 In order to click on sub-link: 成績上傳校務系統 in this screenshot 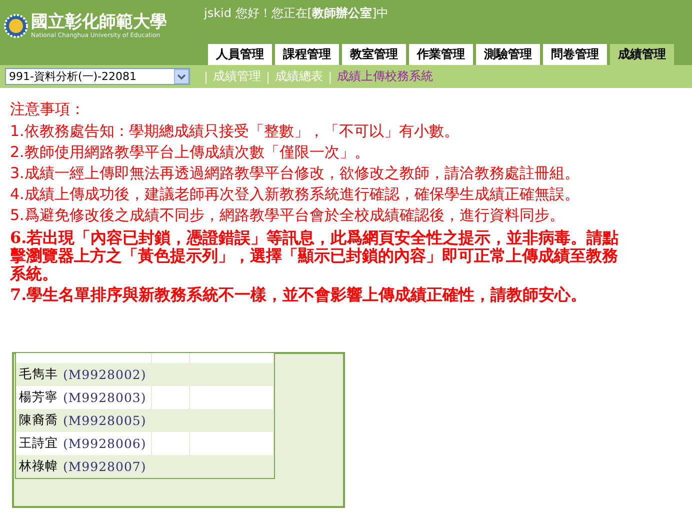, I will do `click(385, 76)`.